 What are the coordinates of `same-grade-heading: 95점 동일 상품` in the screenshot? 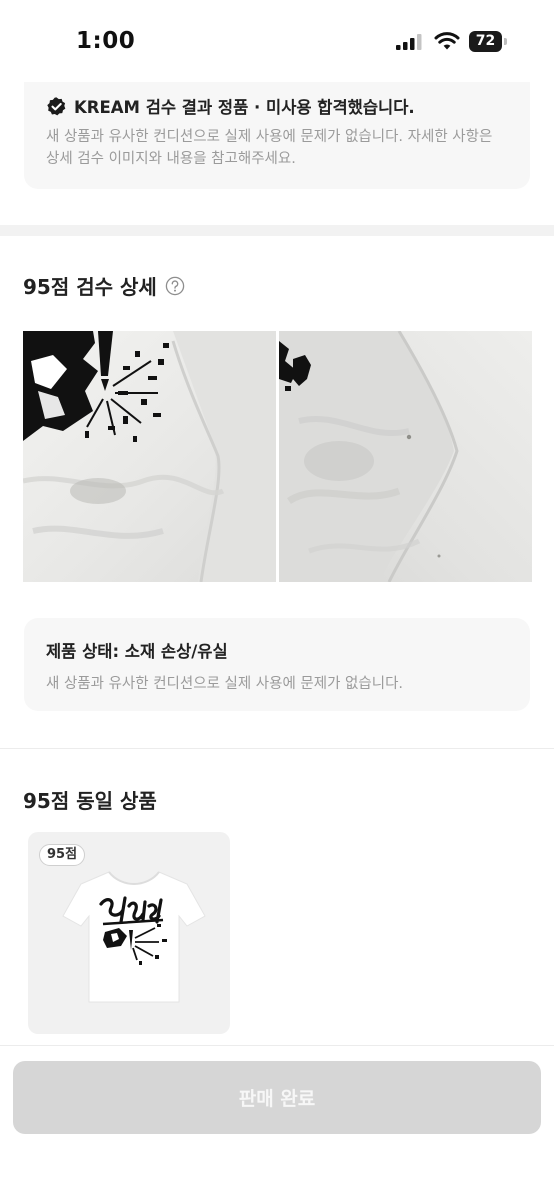 It's located at (90, 799).